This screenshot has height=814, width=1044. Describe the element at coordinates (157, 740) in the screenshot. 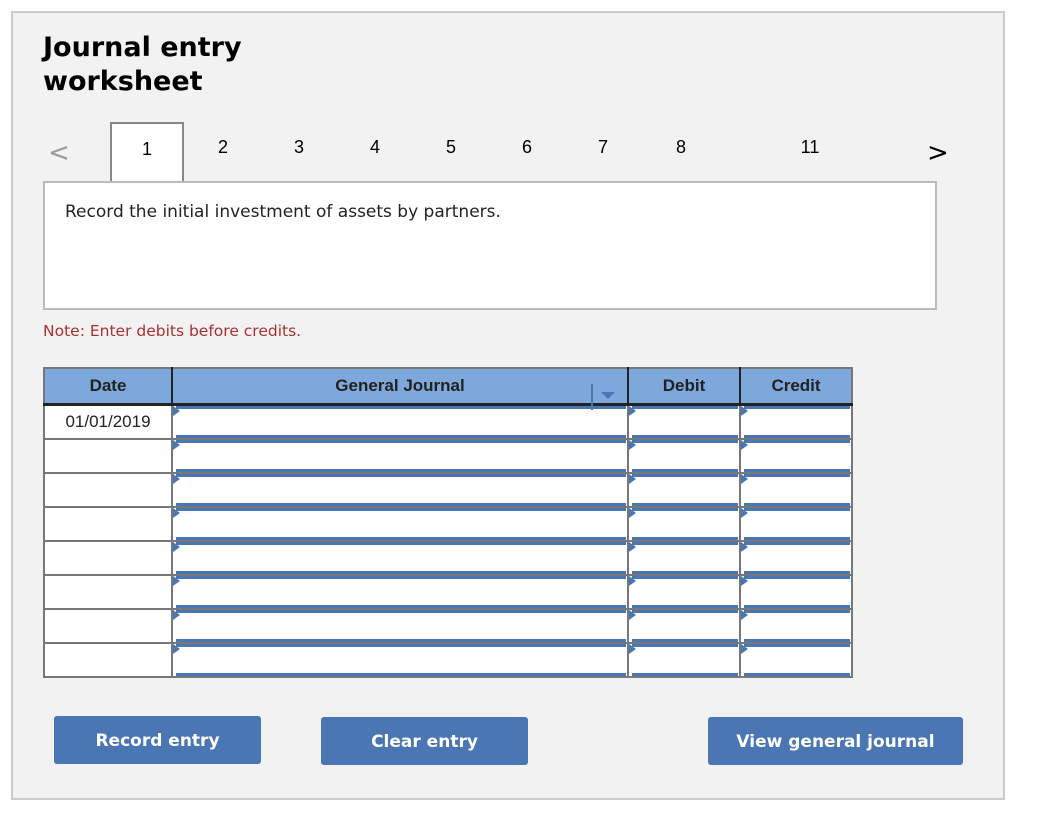

I see `record-entry-button: Record entry` at that location.